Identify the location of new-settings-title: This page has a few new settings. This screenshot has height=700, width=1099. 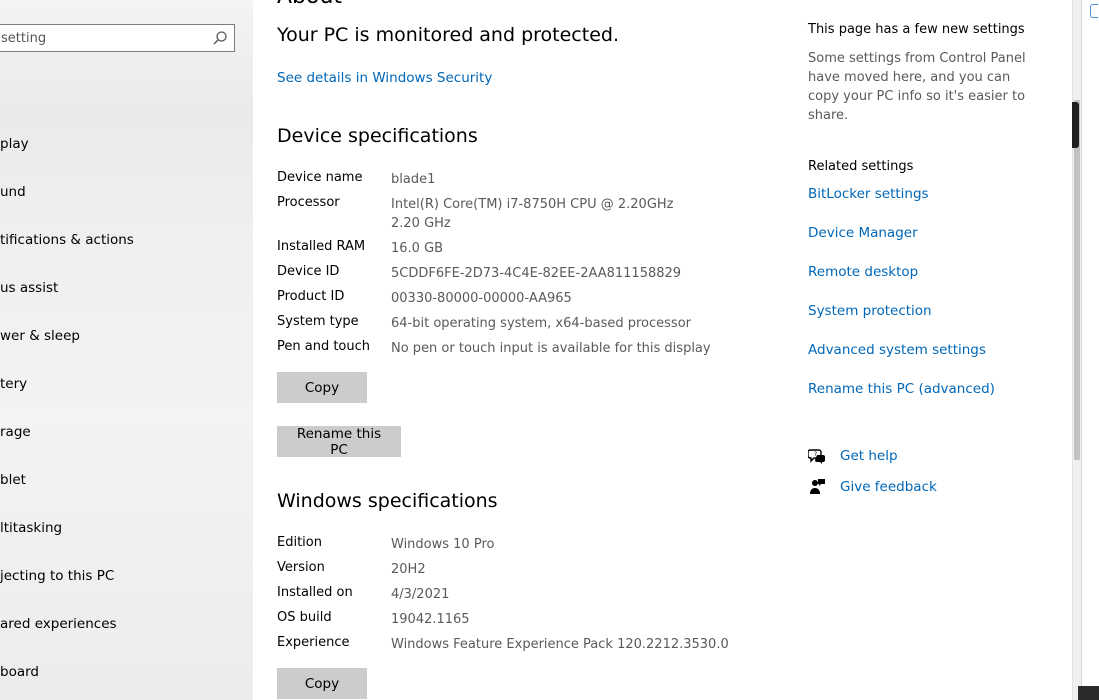
(916, 29).